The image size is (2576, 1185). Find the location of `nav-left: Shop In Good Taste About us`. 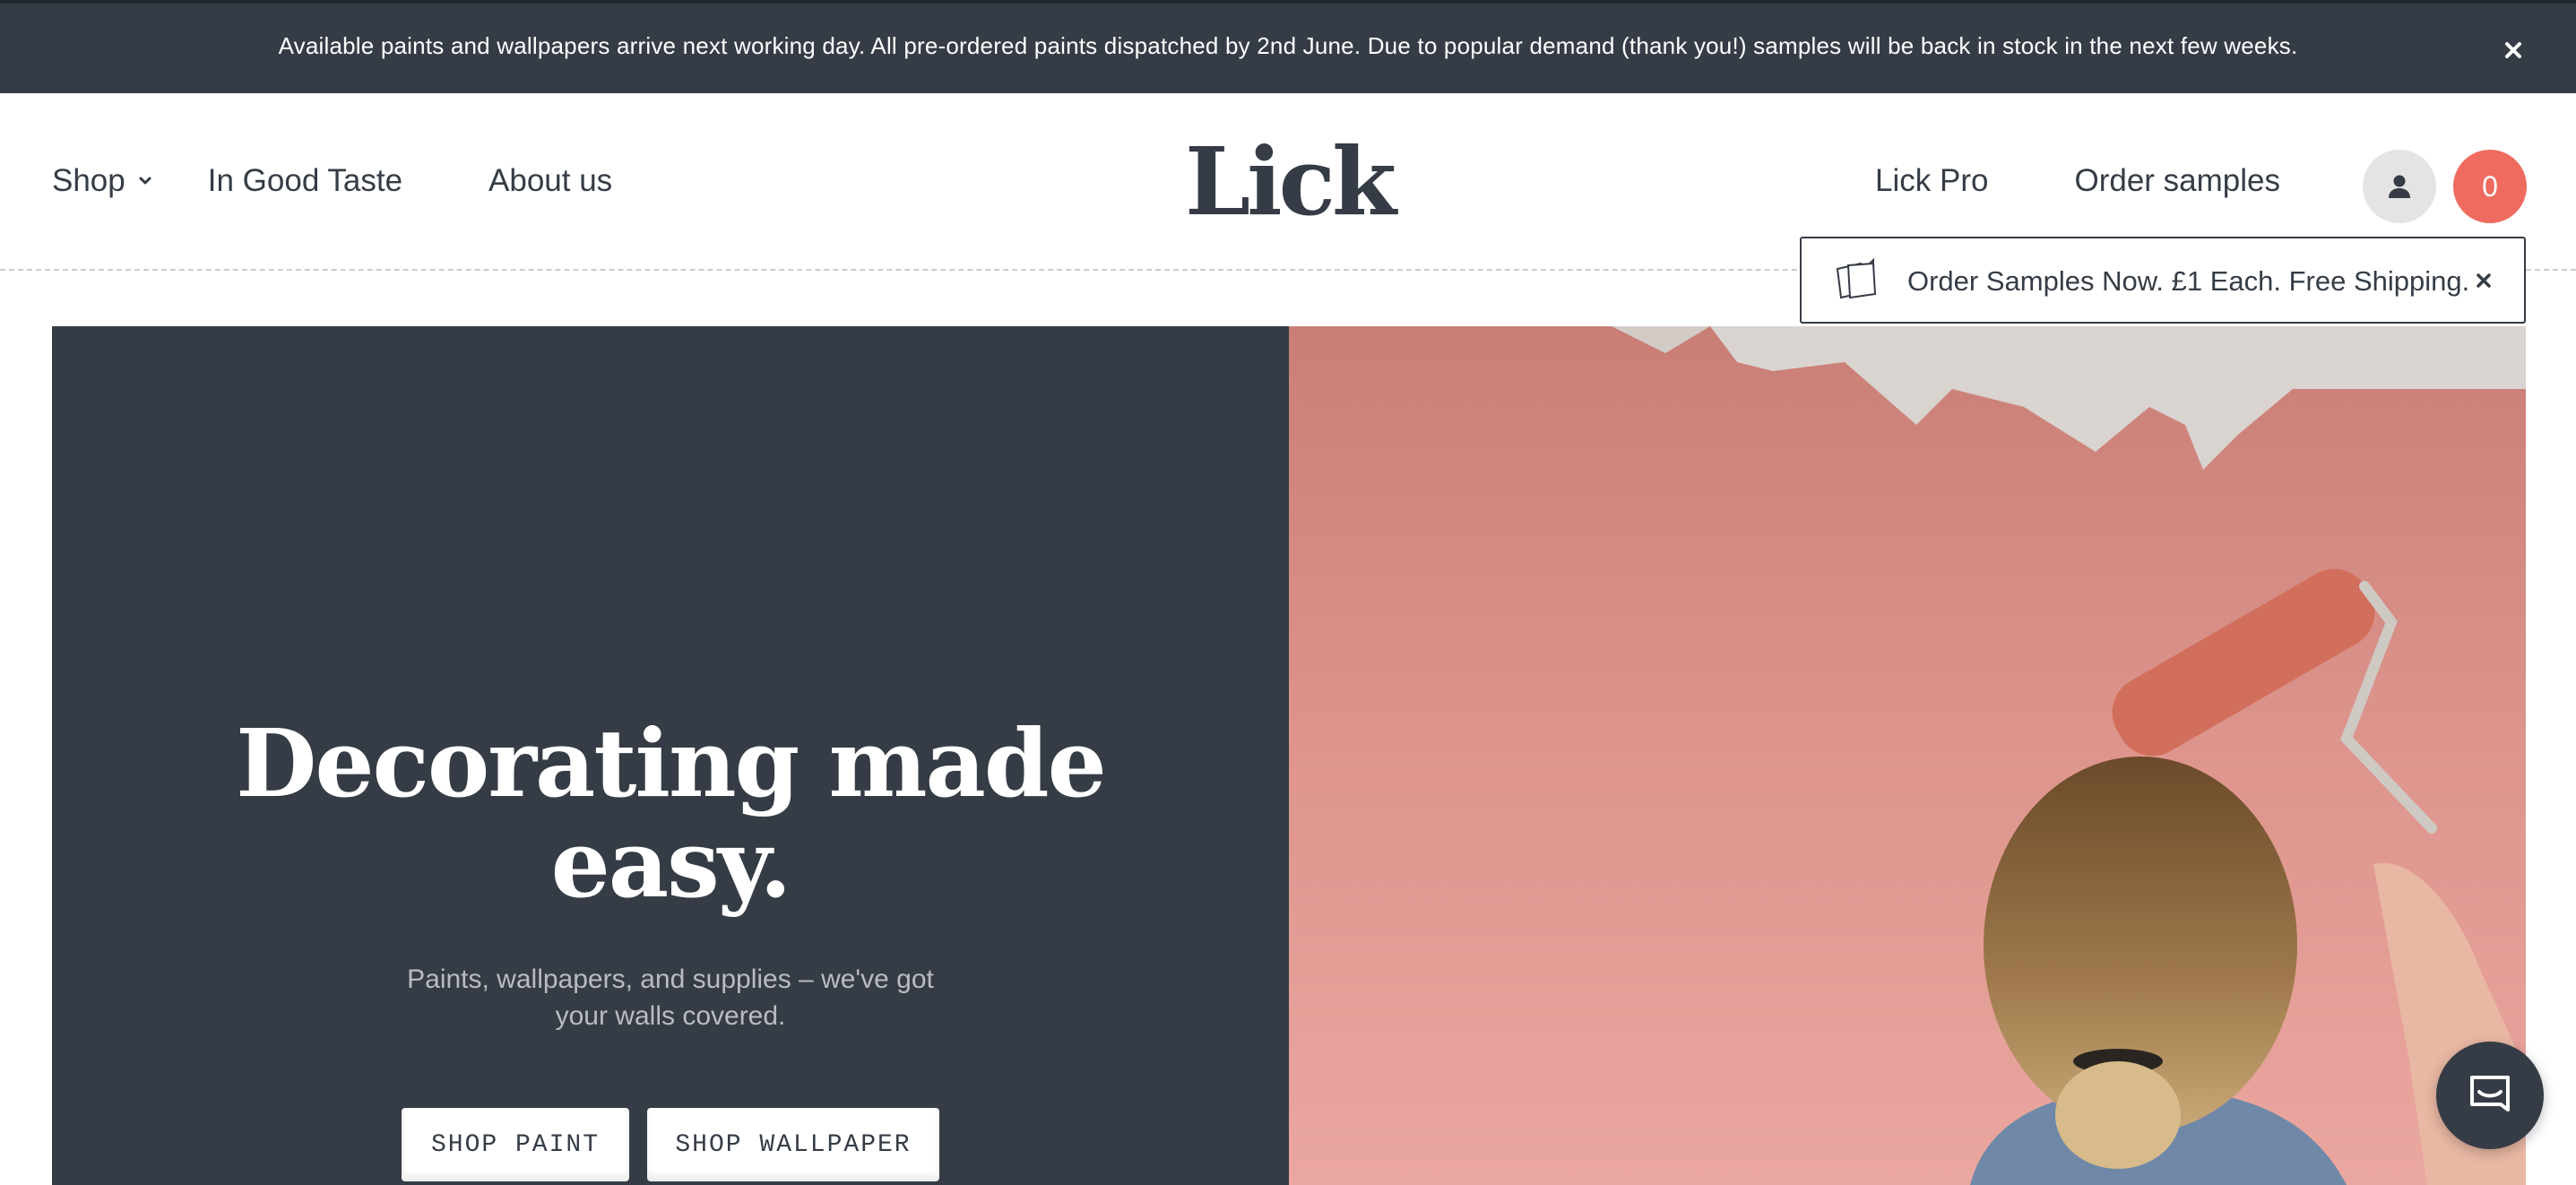

nav-left: Shop In Good Taste About us is located at coordinates (332, 181).